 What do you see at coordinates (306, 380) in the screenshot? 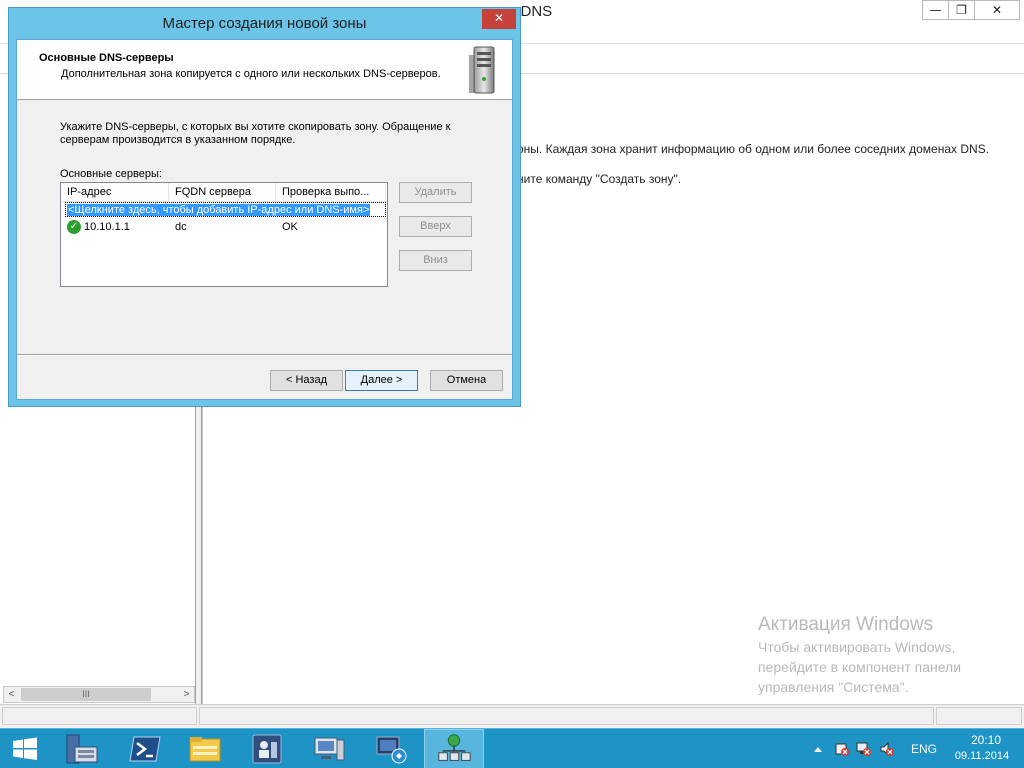
I see `back-button: < Назад` at bounding box center [306, 380].